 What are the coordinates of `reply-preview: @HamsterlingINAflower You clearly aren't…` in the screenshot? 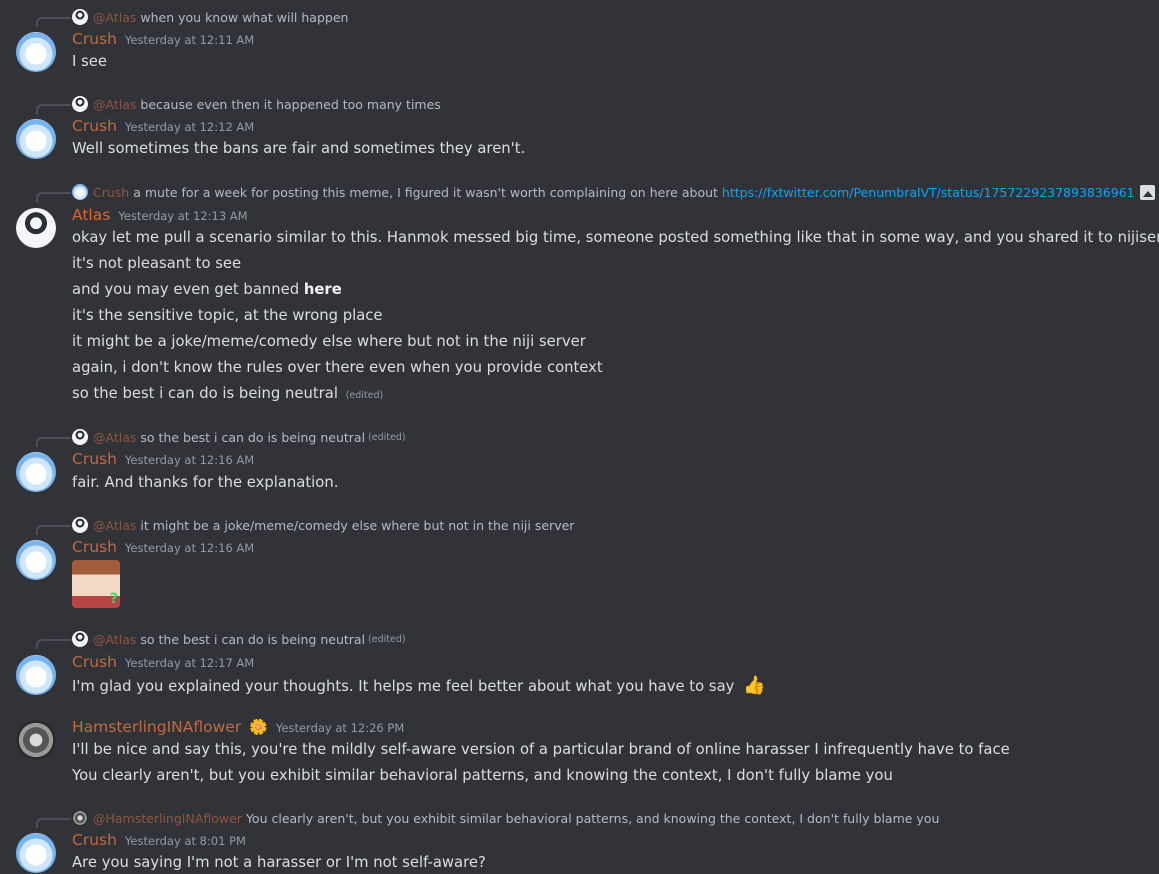 It's located at (505, 818).